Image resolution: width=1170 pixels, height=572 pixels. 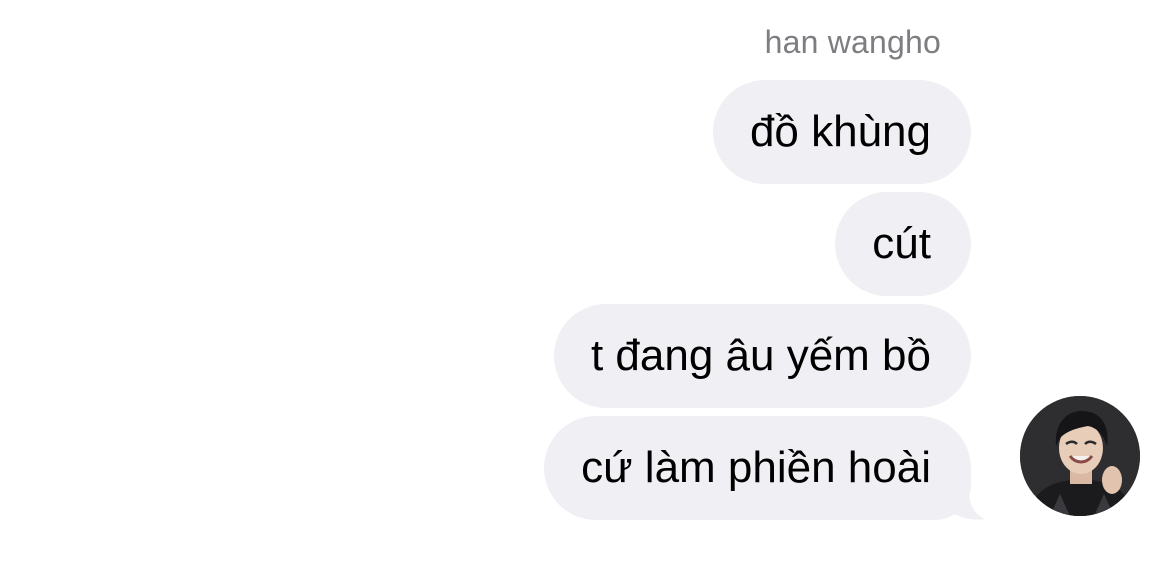 I want to click on message-bubble-last: cứ làm phiền hoài, so click(x=764, y=468).